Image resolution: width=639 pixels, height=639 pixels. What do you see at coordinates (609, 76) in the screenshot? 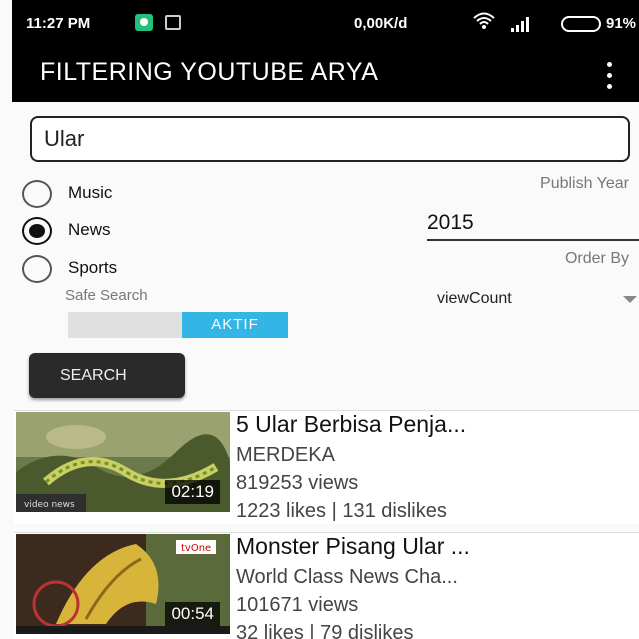
I see `overflow-menu-icon` at bounding box center [609, 76].